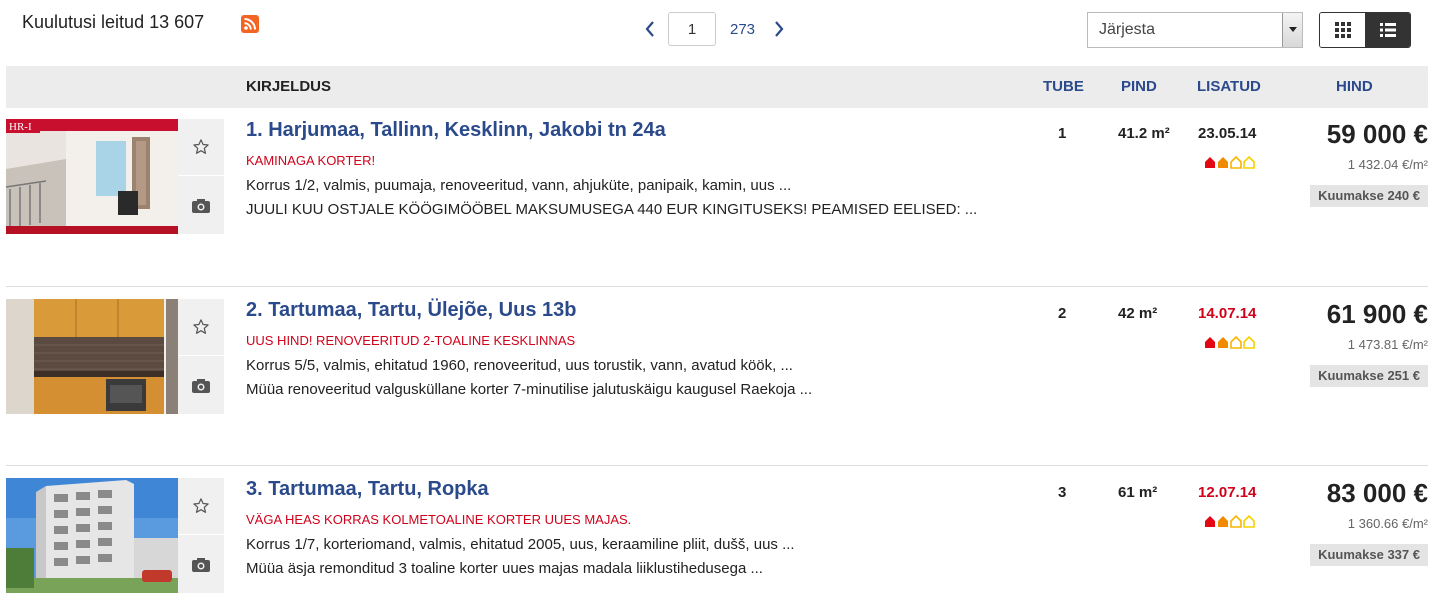  Describe the element at coordinates (1144, 133) in the screenshot. I see `listing-area: 41.2 m²` at that location.